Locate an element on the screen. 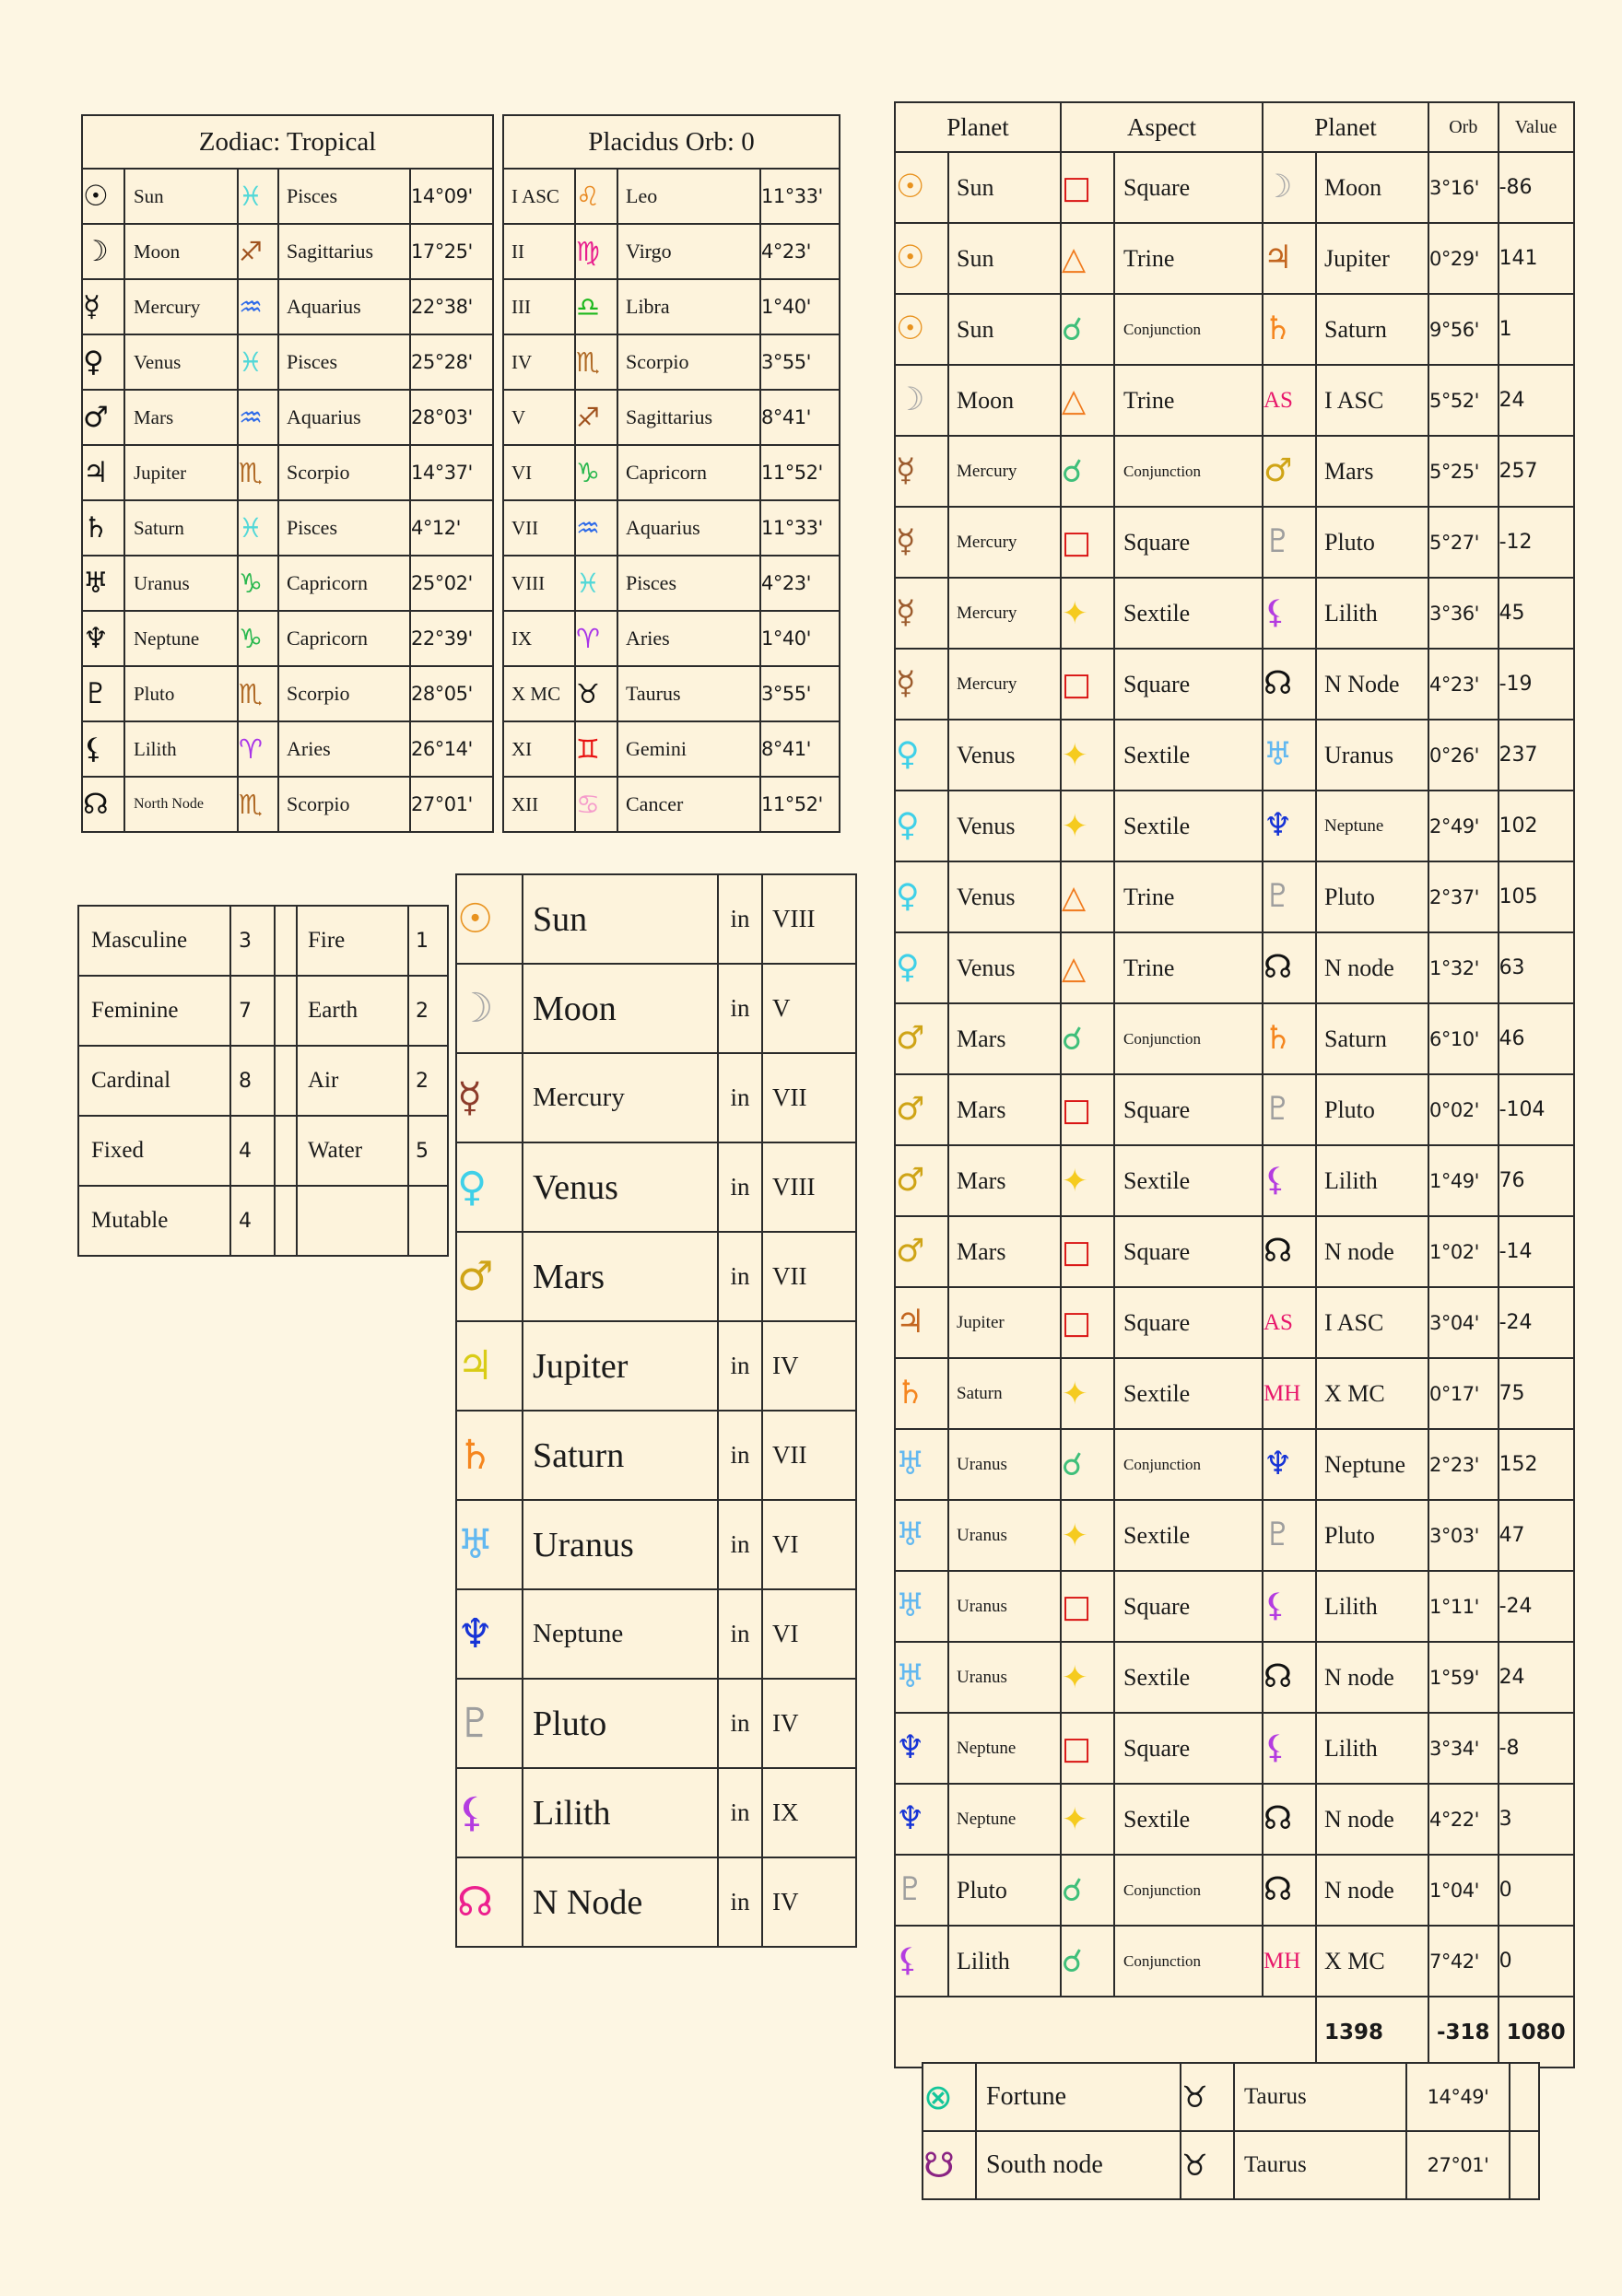  aspect-value: -86 is located at coordinates (1536, 188).